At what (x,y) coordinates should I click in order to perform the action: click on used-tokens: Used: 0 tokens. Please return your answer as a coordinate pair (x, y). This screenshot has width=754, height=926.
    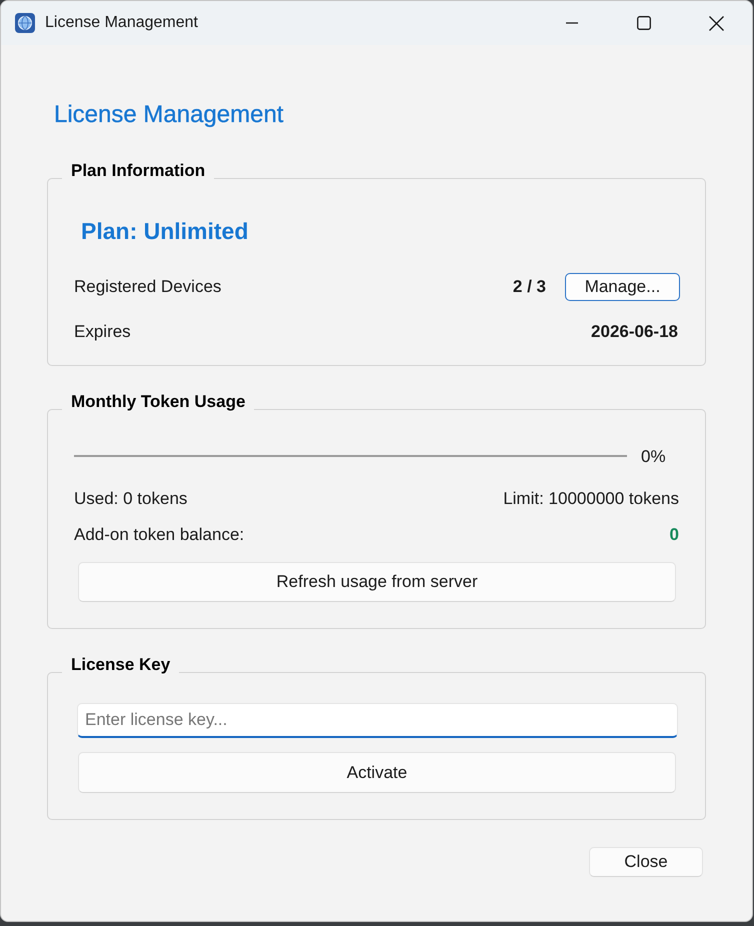
    Looking at the image, I should click on (131, 499).